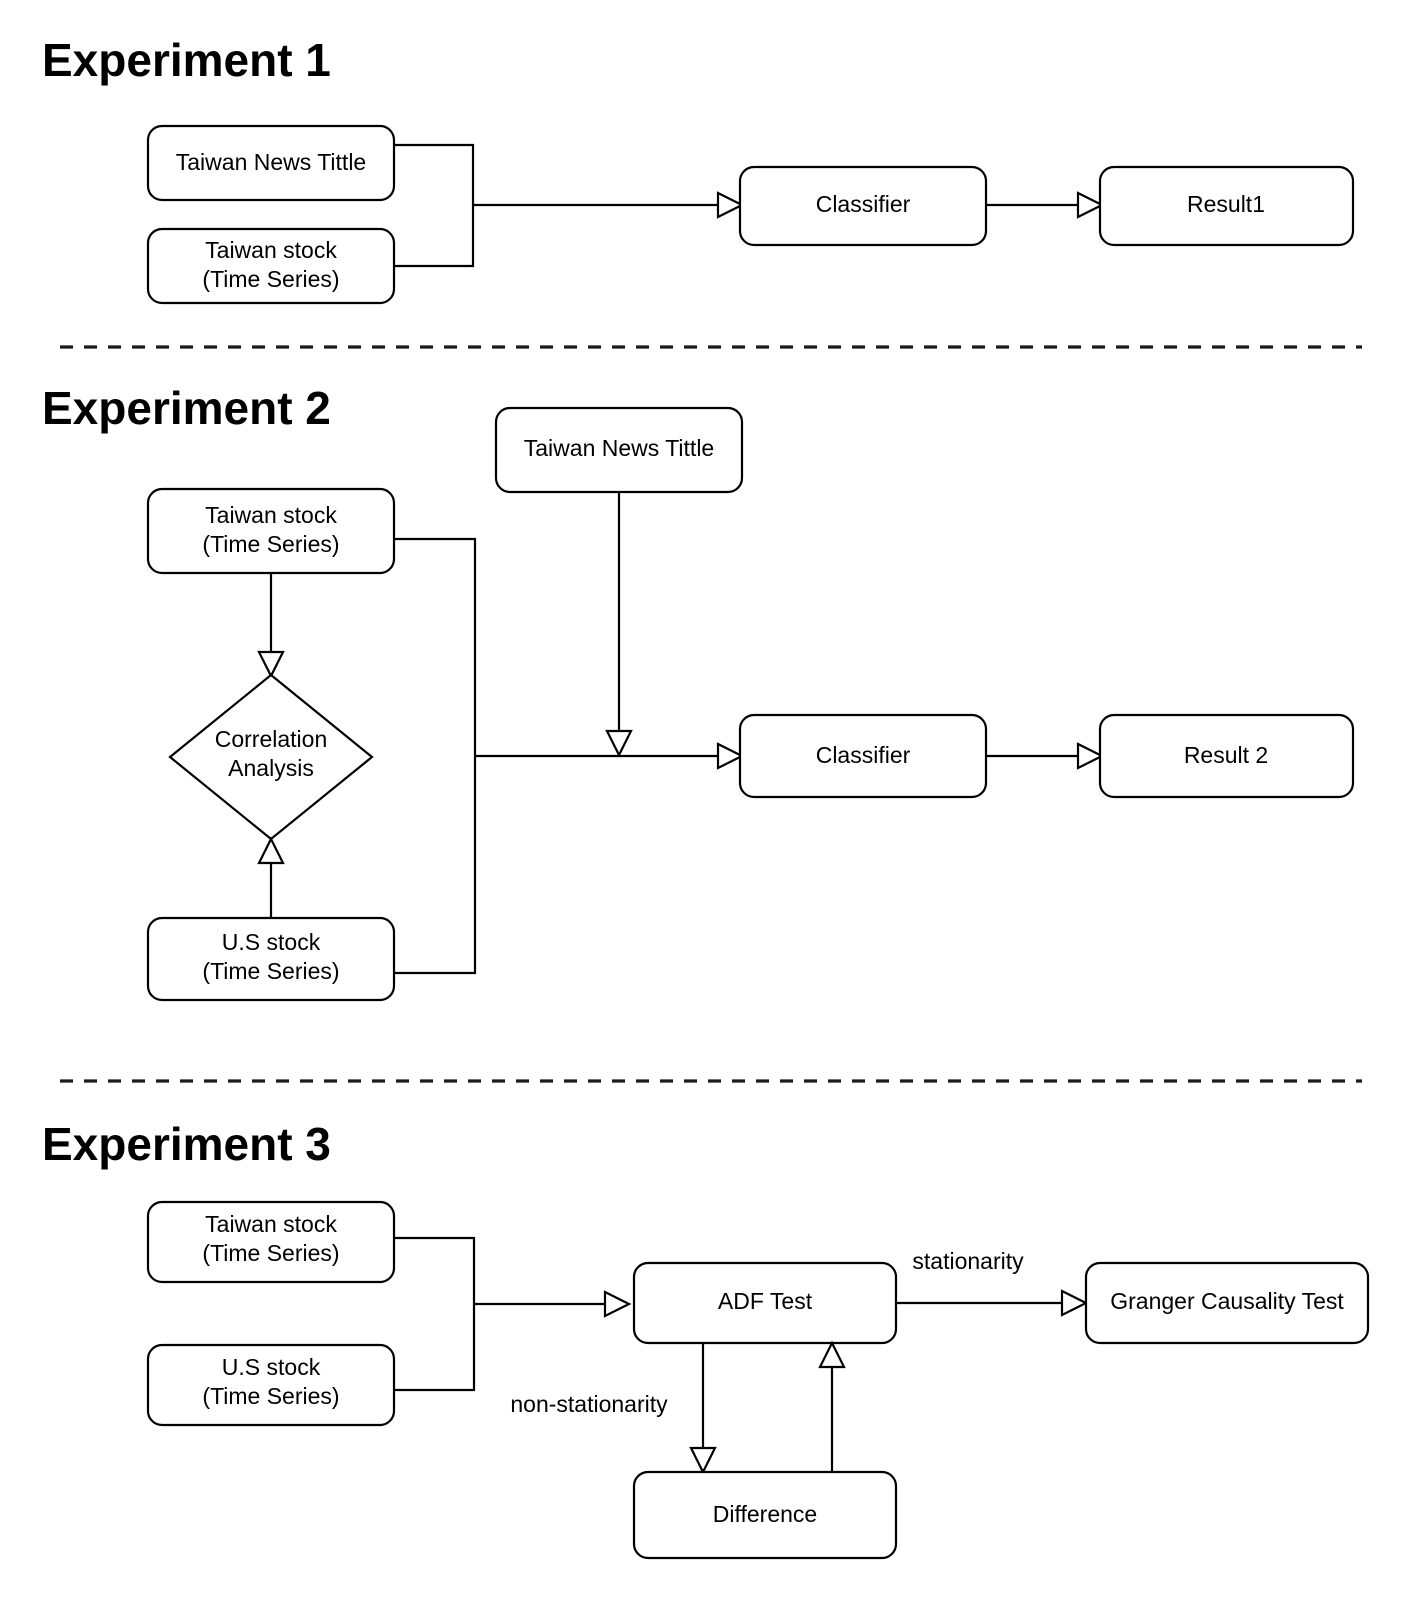 This screenshot has width=1417, height=1600. I want to click on node-label: Result1, so click(1226, 204).